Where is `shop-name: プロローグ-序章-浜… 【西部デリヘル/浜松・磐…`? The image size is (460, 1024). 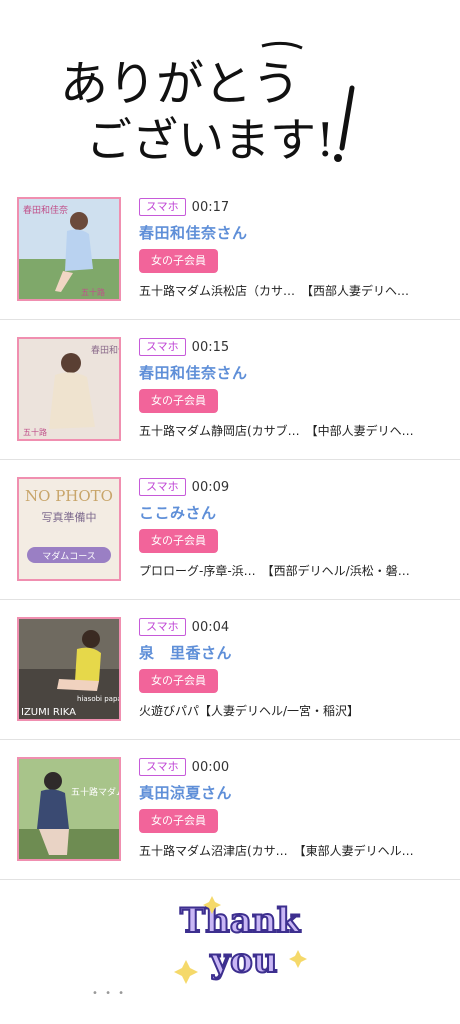 shop-name: プロローグ-序章-浜… 【西部デリヘル/浜松・磐… is located at coordinates (274, 571).